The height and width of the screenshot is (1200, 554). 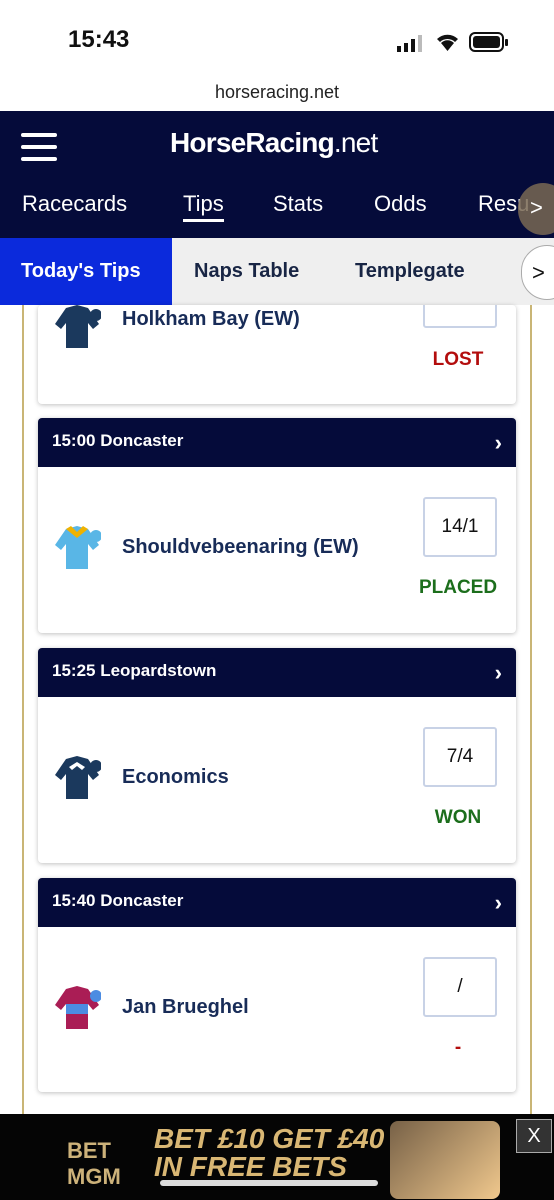 What do you see at coordinates (400, 204) in the screenshot?
I see `nav-odds: Odds` at bounding box center [400, 204].